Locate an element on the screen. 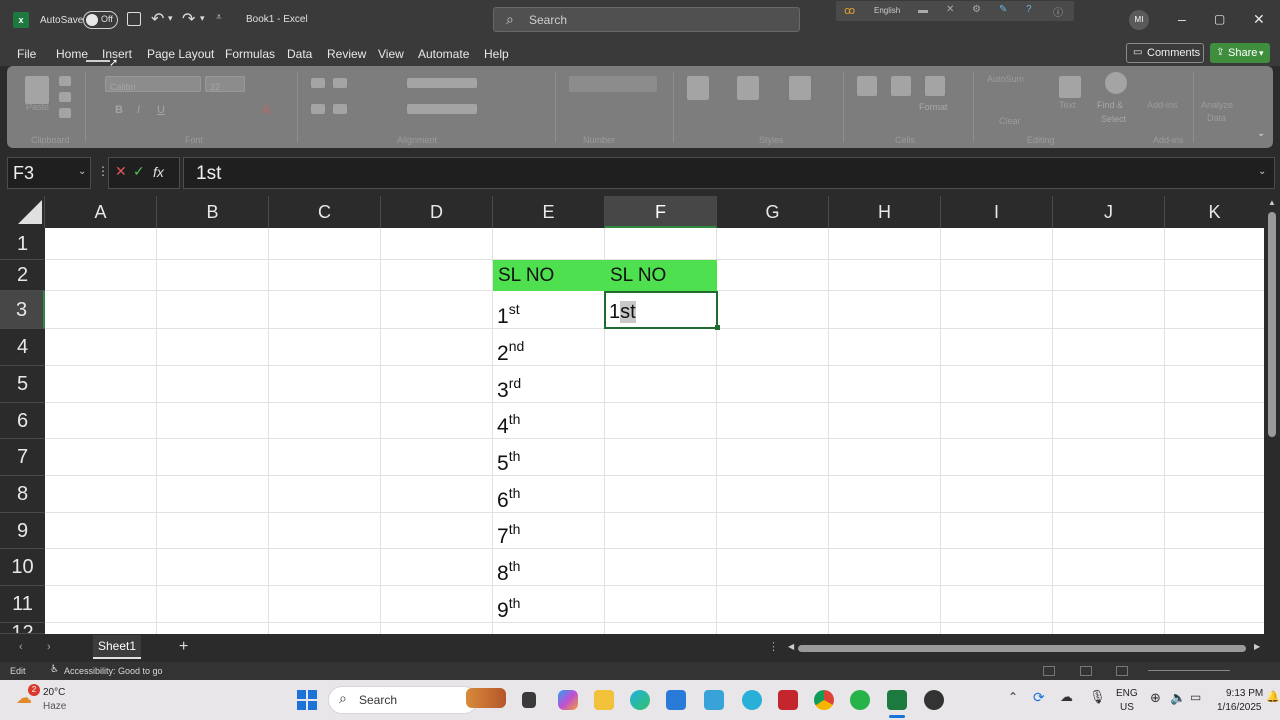 Image resolution: width=1280 pixels, height=720 pixels. row-header-11: 11 is located at coordinates (22, 604).